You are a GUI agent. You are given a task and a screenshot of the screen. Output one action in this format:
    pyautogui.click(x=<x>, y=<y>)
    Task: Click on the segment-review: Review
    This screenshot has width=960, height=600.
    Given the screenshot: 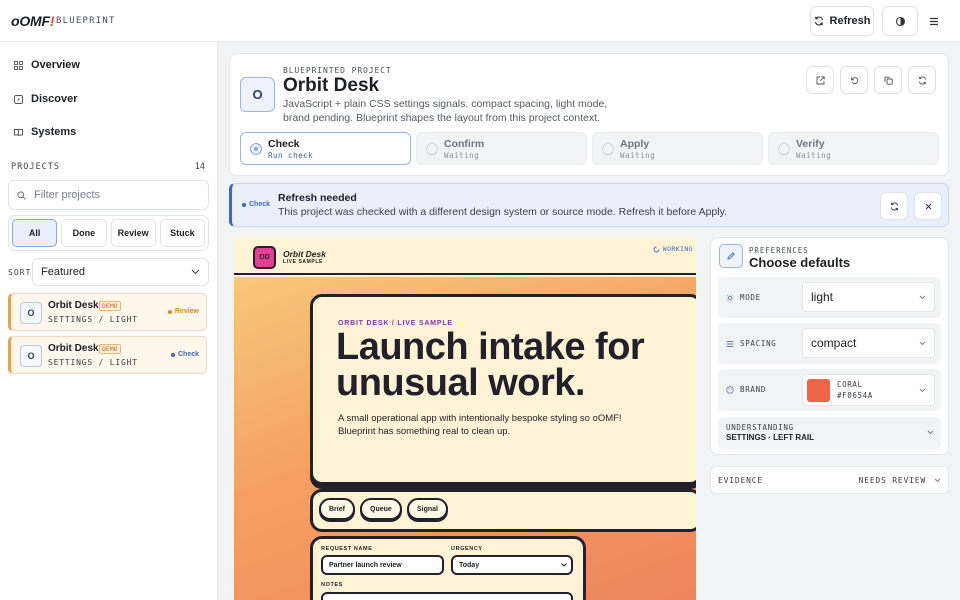 What is the action you would take?
    pyautogui.click(x=133, y=233)
    